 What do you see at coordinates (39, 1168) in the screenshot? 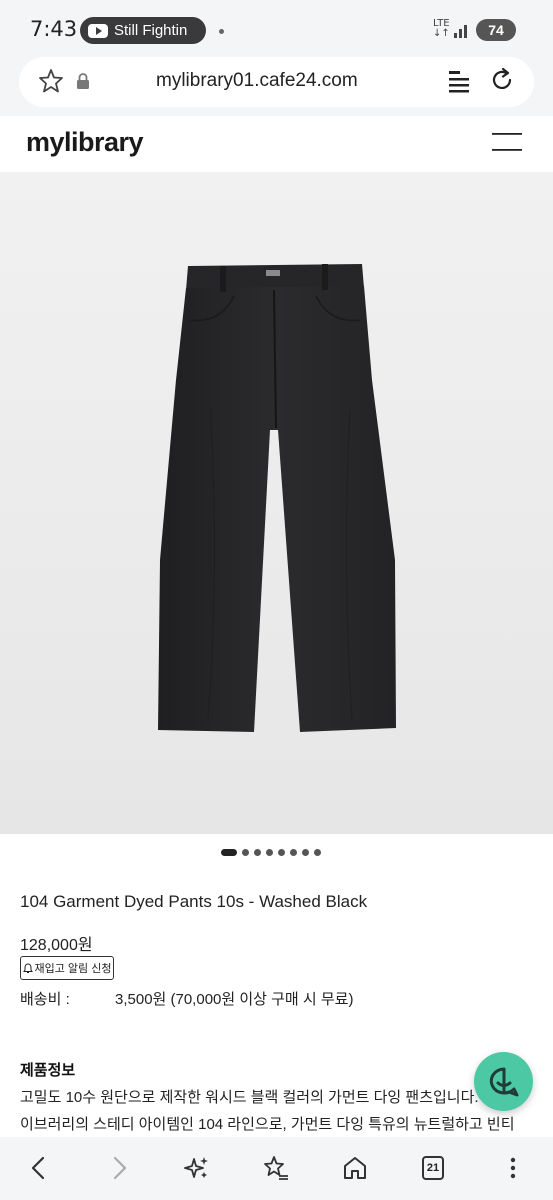
I see `back-icon` at bounding box center [39, 1168].